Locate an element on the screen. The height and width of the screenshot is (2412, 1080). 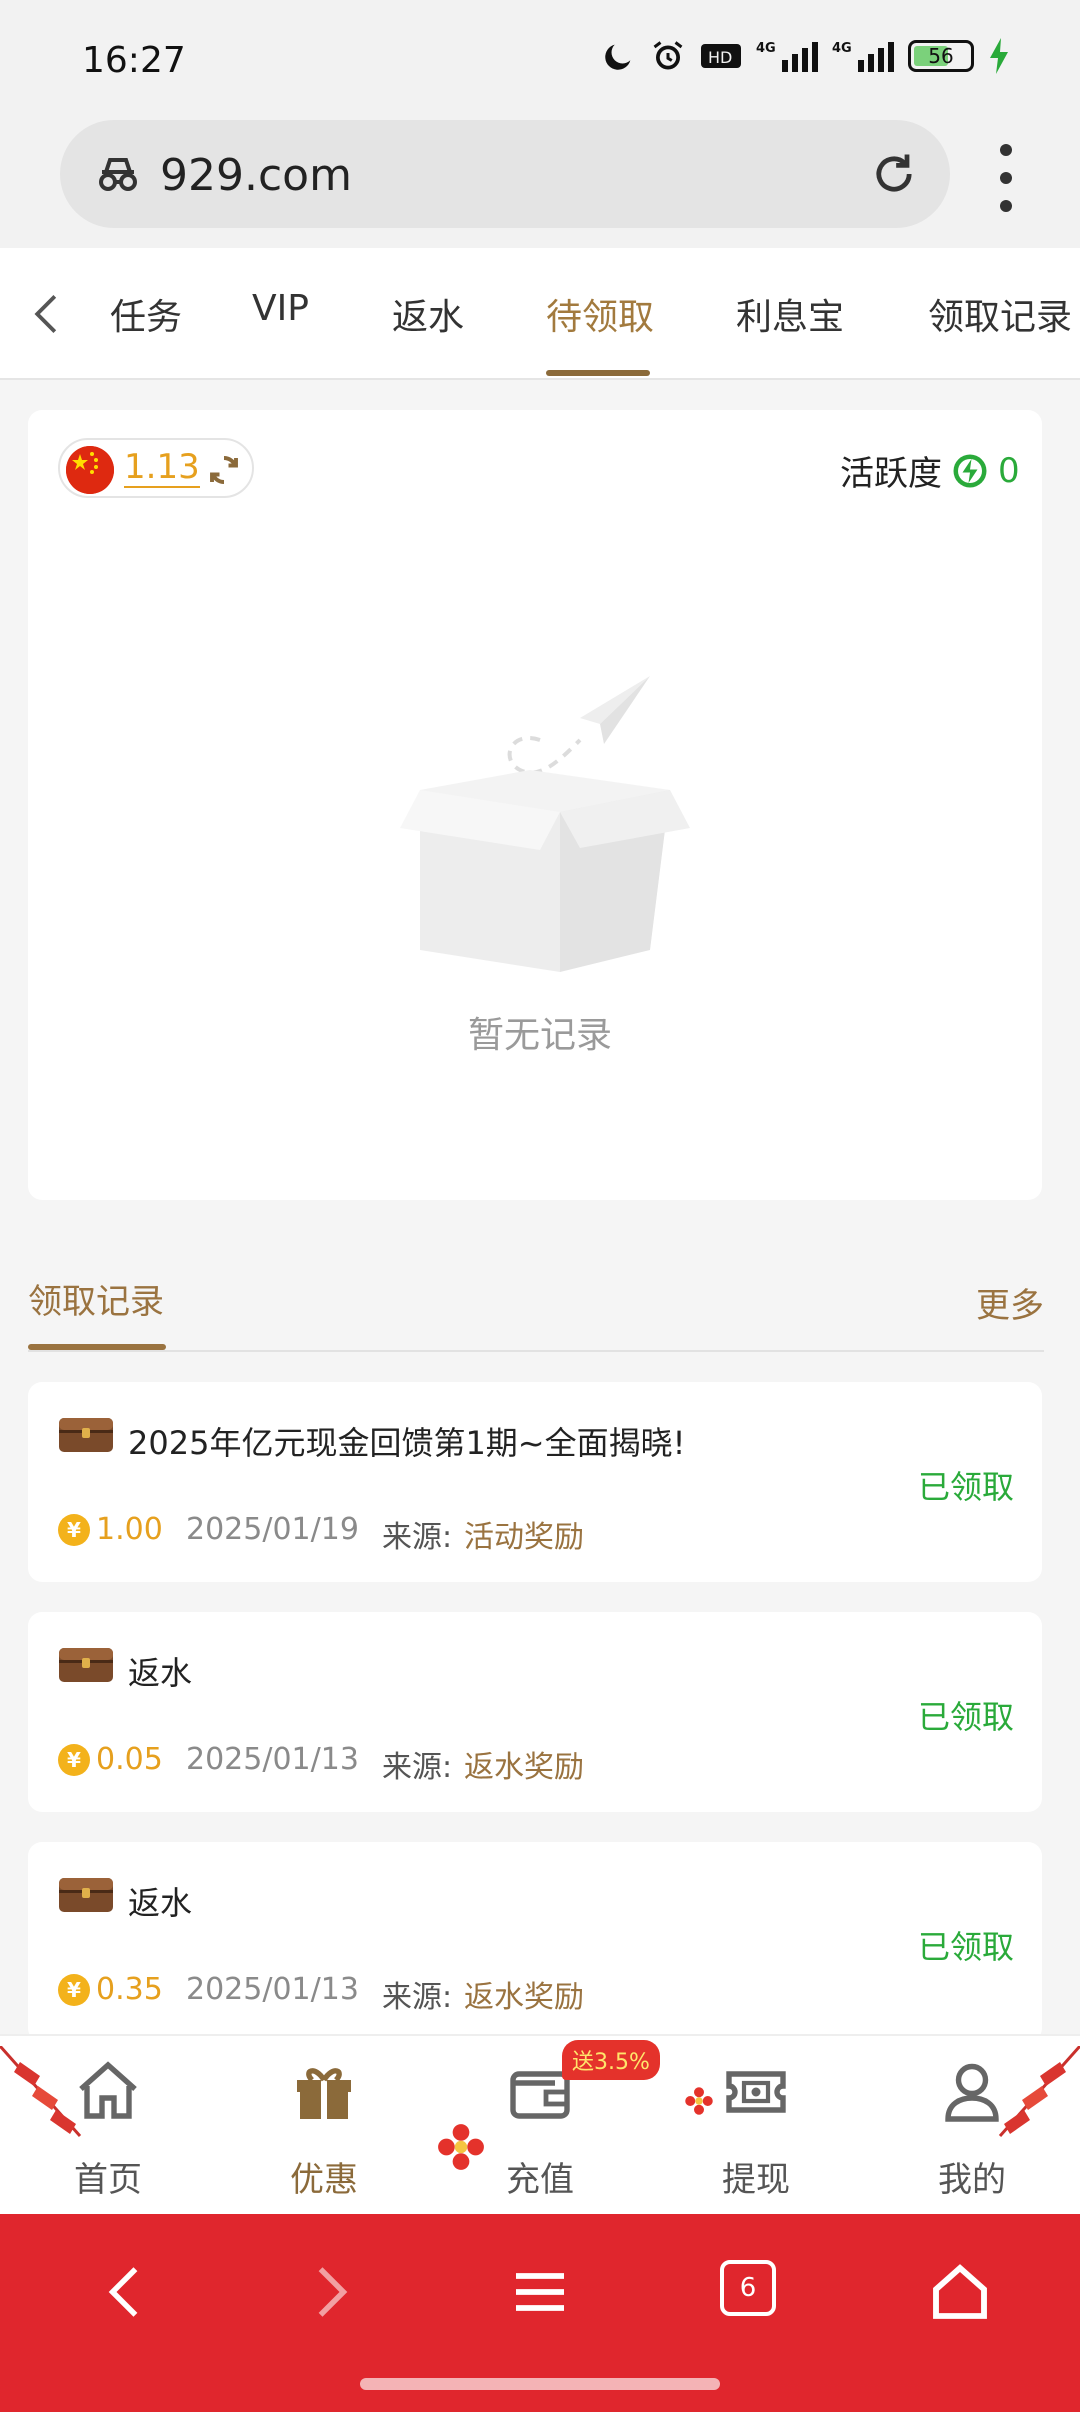
tab-interest: 利息宝 is located at coordinates (790, 314).